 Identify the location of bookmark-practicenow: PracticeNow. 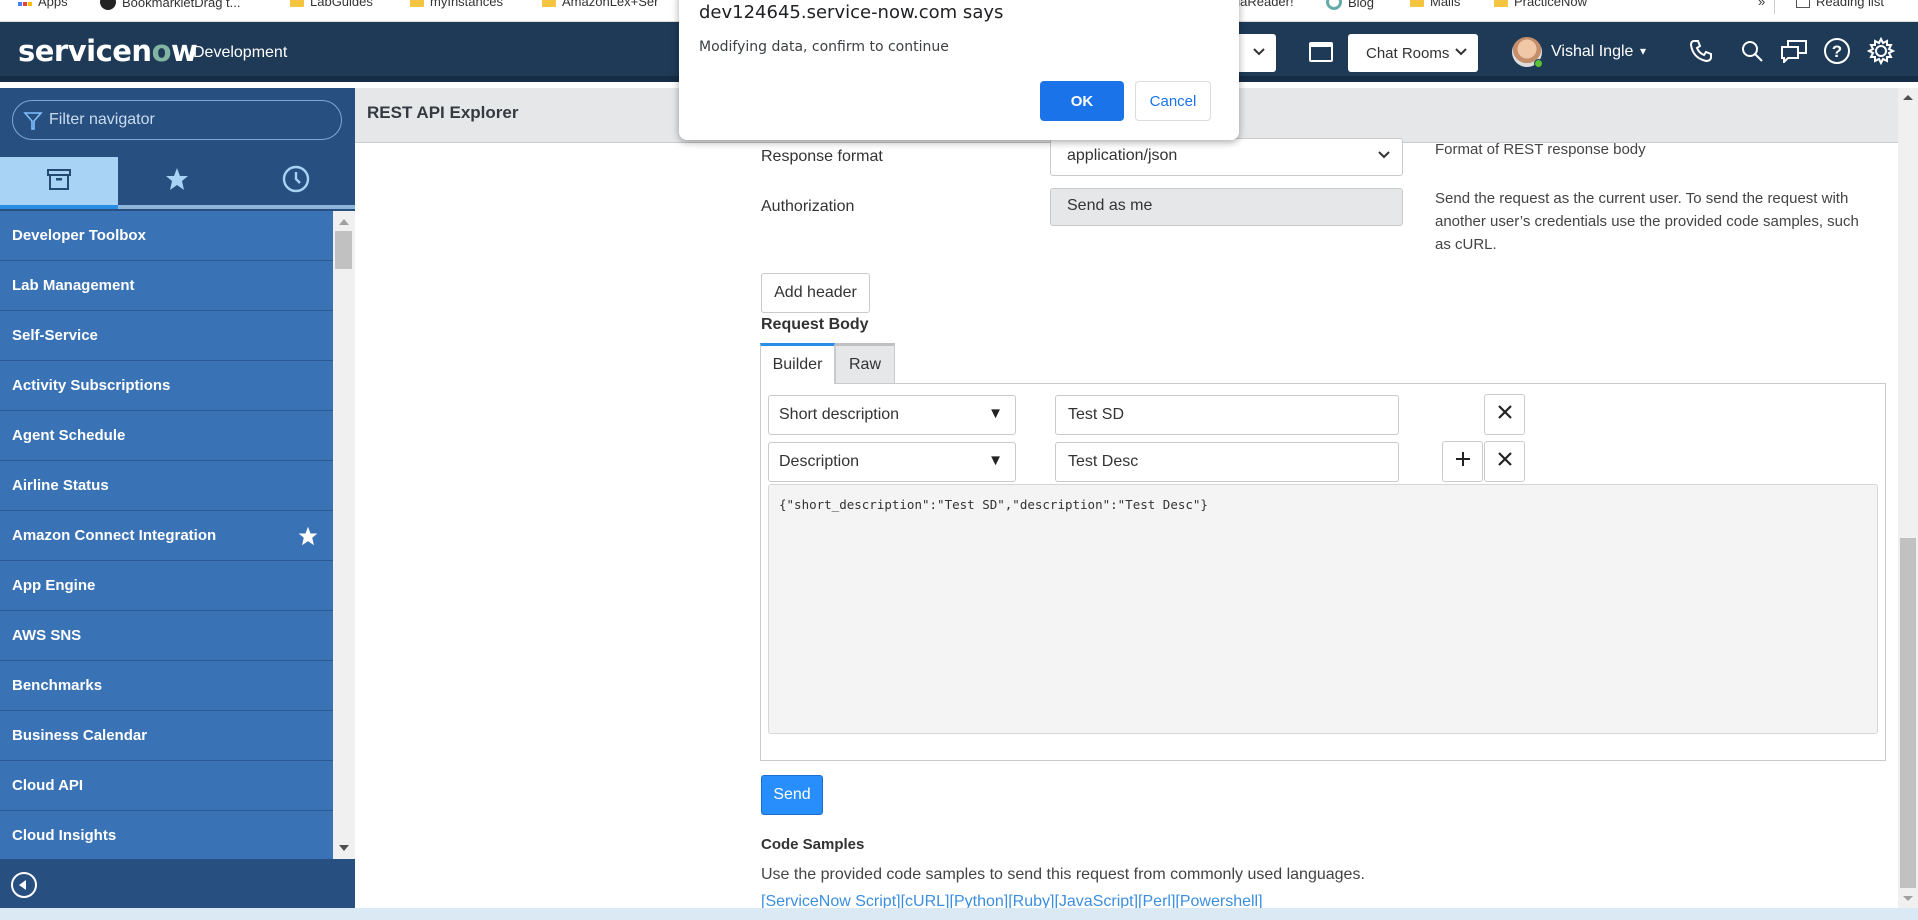
(1540, 4).